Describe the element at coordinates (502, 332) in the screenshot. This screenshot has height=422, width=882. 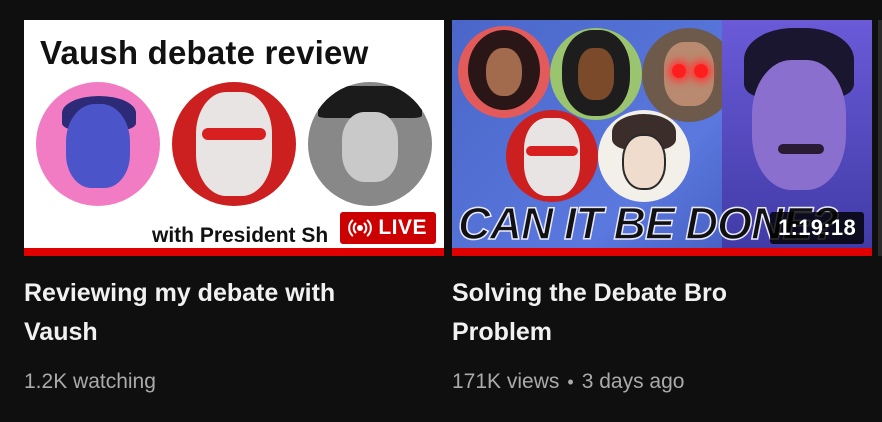
I see `video-title-line: Problem` at that location.